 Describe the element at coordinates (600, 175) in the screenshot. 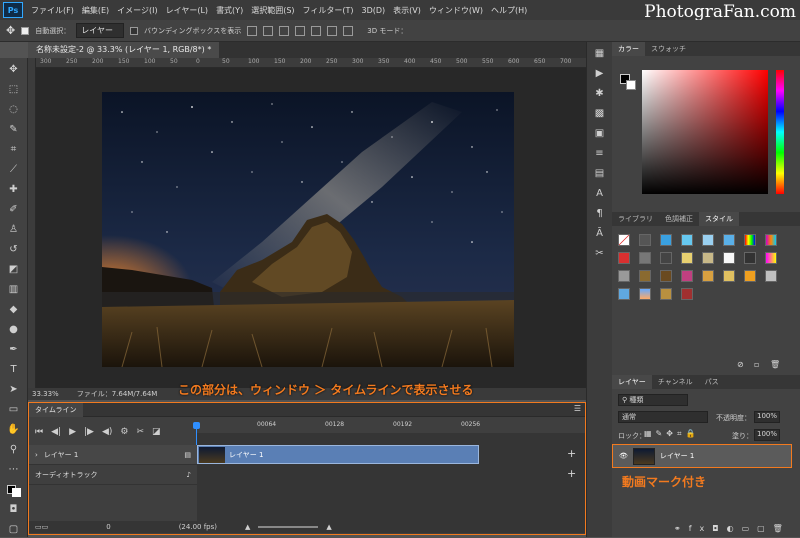

I see `info-icon: ▤` at that location.